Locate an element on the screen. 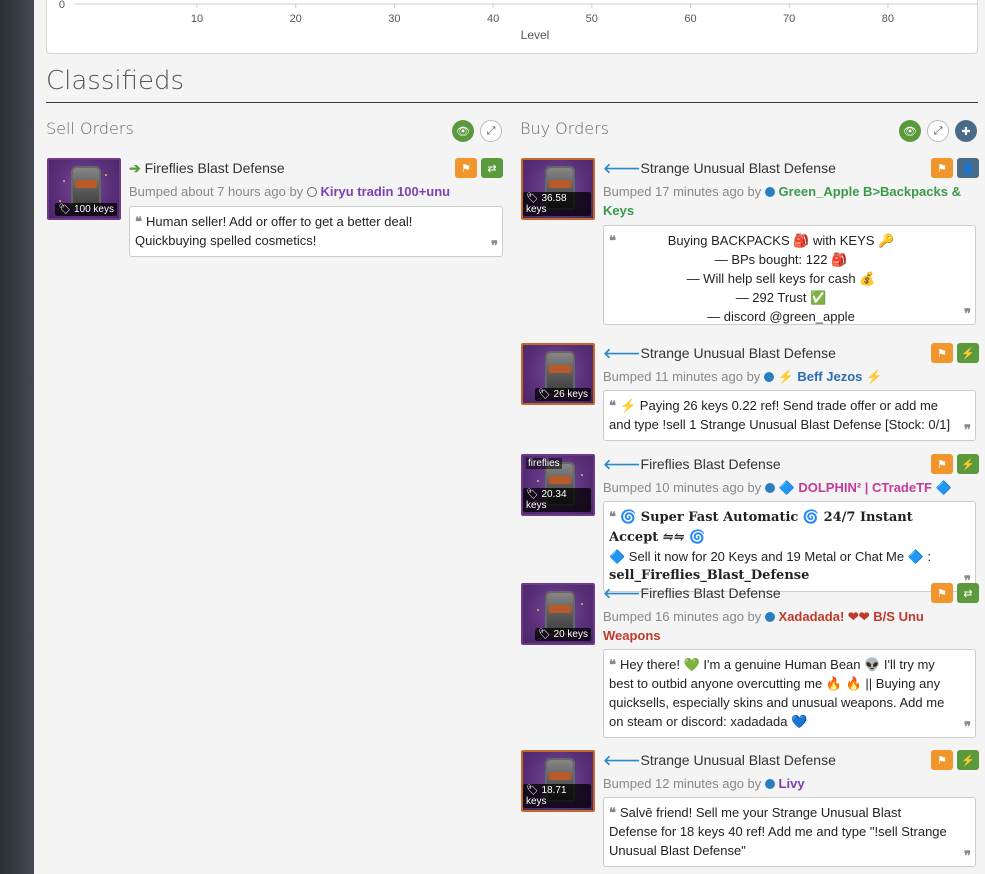  listing-title: ➔ Fireflies Blast Defense is located at coordinates (207, 168).